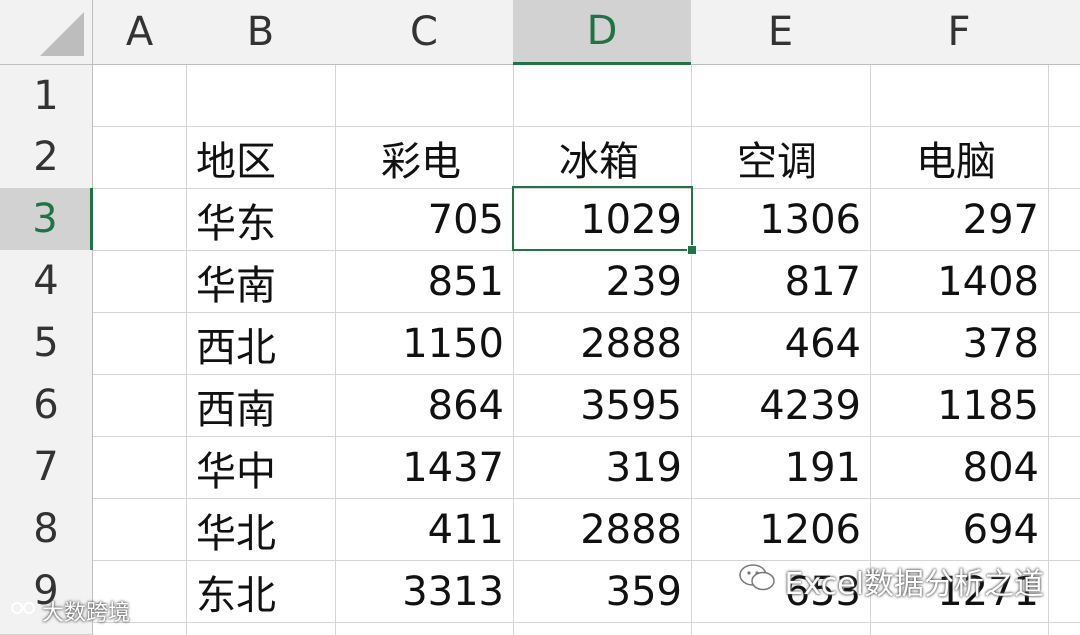  I want to click on cell-B8: 华北, so click(261, 529).